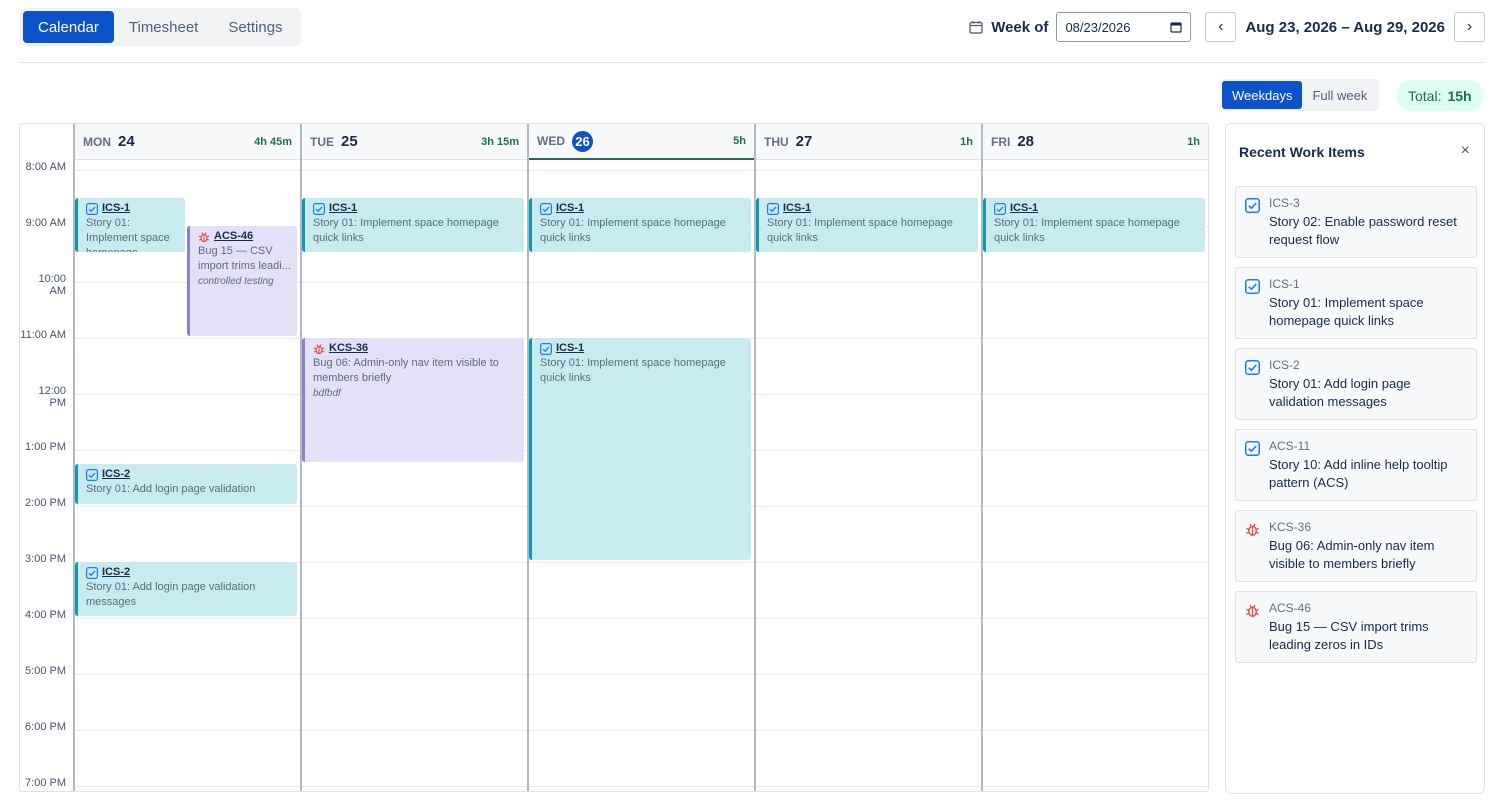 This screenshot has width=1501, height=802. I want to click on work-item-key: KCS-36, so click(1290, 527).